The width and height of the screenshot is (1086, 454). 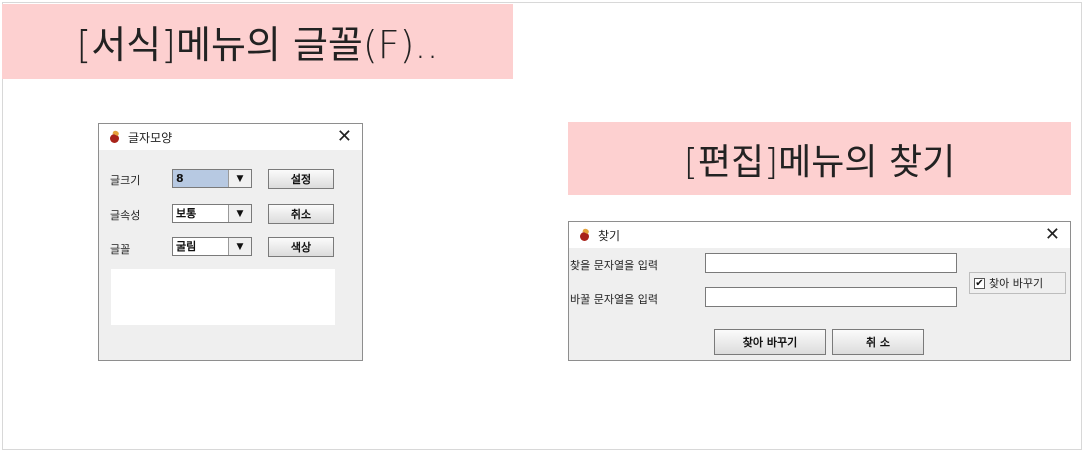 I want to click on font-size-value: 8, so click(x=200, y=178).